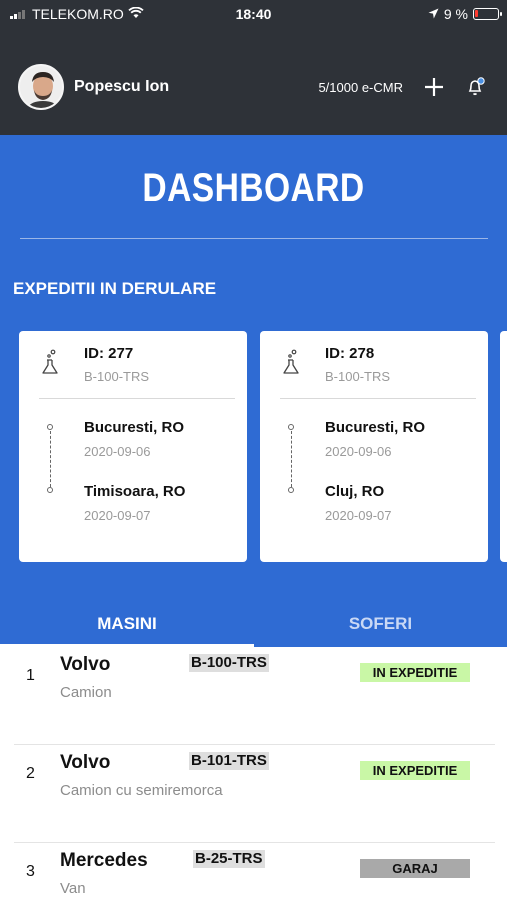 This screenshot has height=900, width=507. What do you see at coordinates (229, 761) in the screenshot?
I see `vehicle-plate: B-101-TRS` at bounding box center [229, 761].